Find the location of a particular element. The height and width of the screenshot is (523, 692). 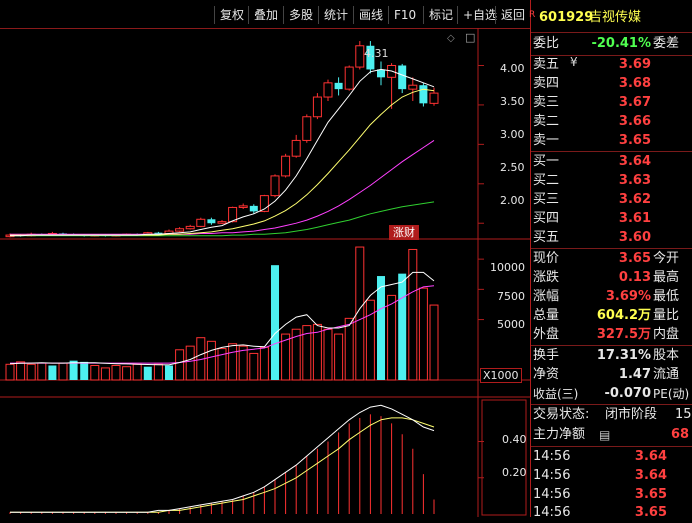

stat-value: 3.69% is located at coordinates (628, 296).